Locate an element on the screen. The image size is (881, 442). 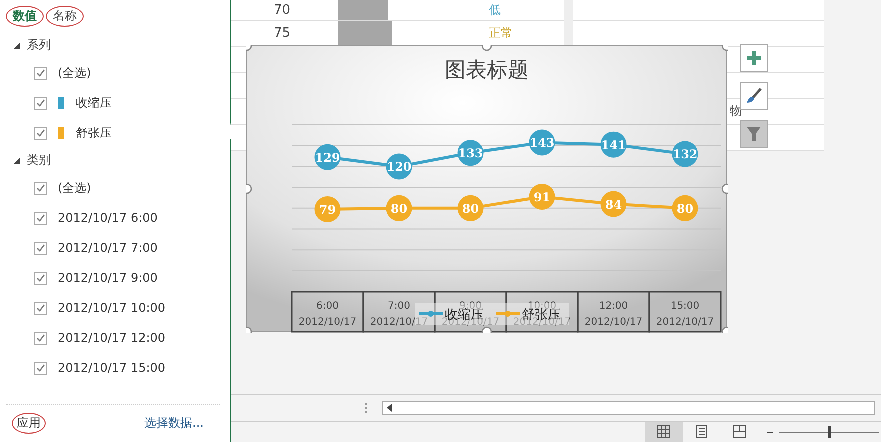
filter-item-label: 2012/10/17 10:00 is located at coordinates (112, 308).